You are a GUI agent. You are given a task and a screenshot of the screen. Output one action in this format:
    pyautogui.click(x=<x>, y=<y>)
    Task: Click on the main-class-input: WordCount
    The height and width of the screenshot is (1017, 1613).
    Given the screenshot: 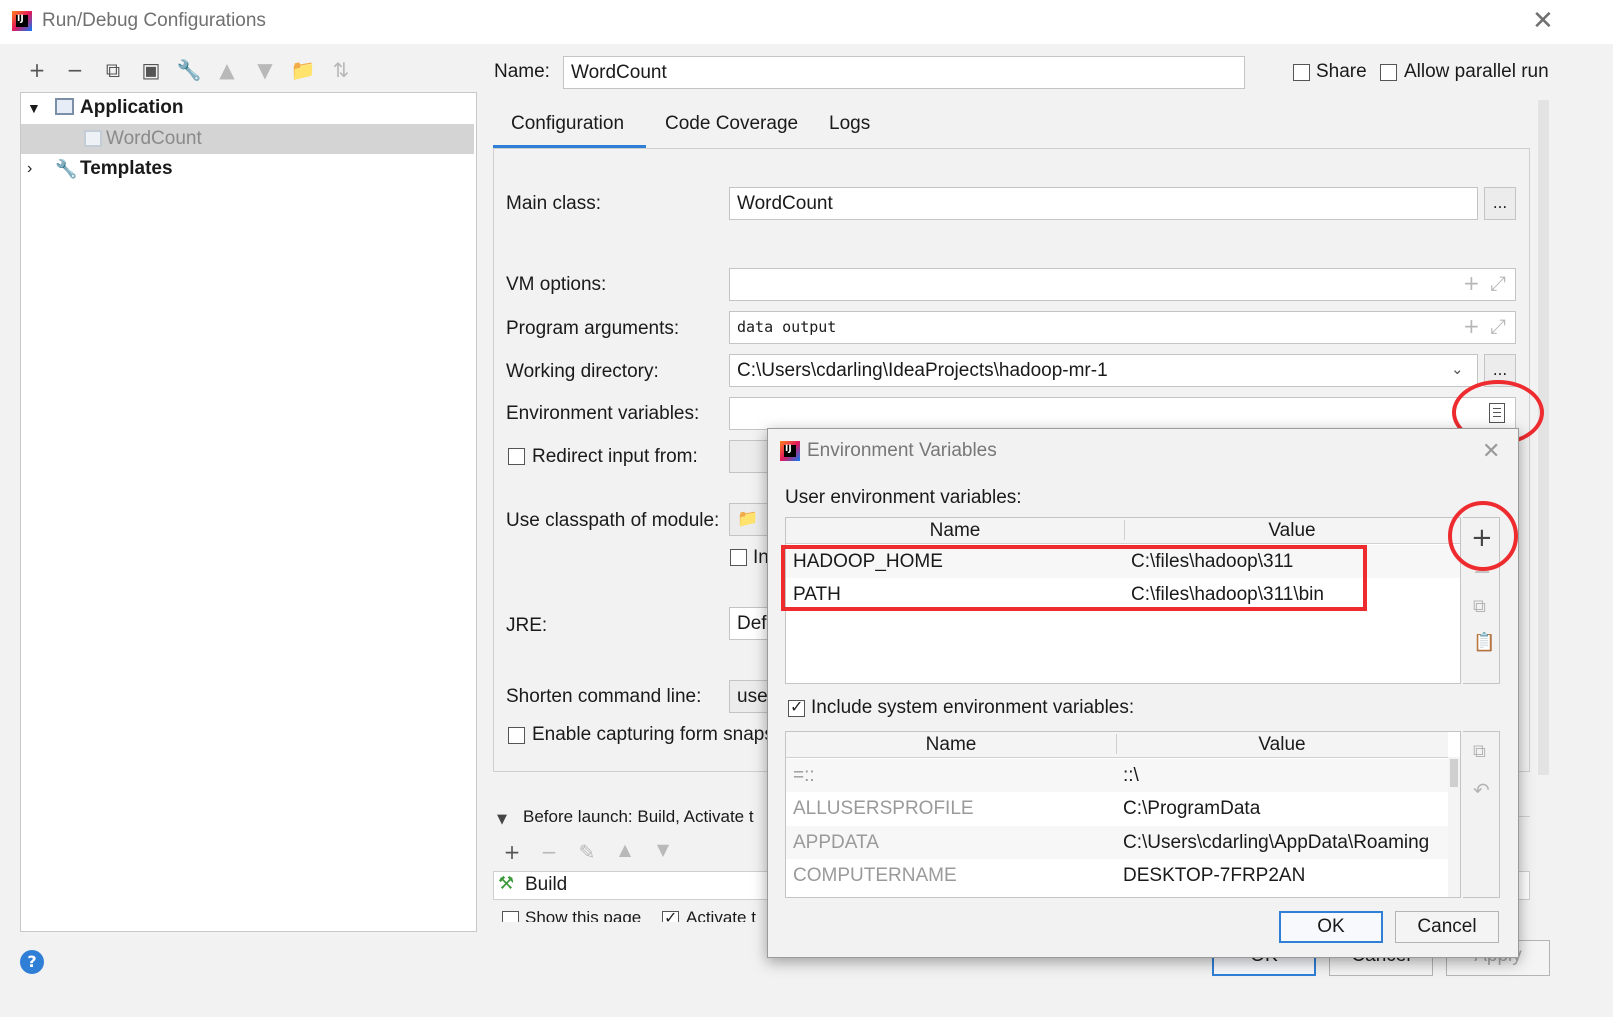 What is the action you would take?
    pyautogui.click(x=1103, y=203)
    